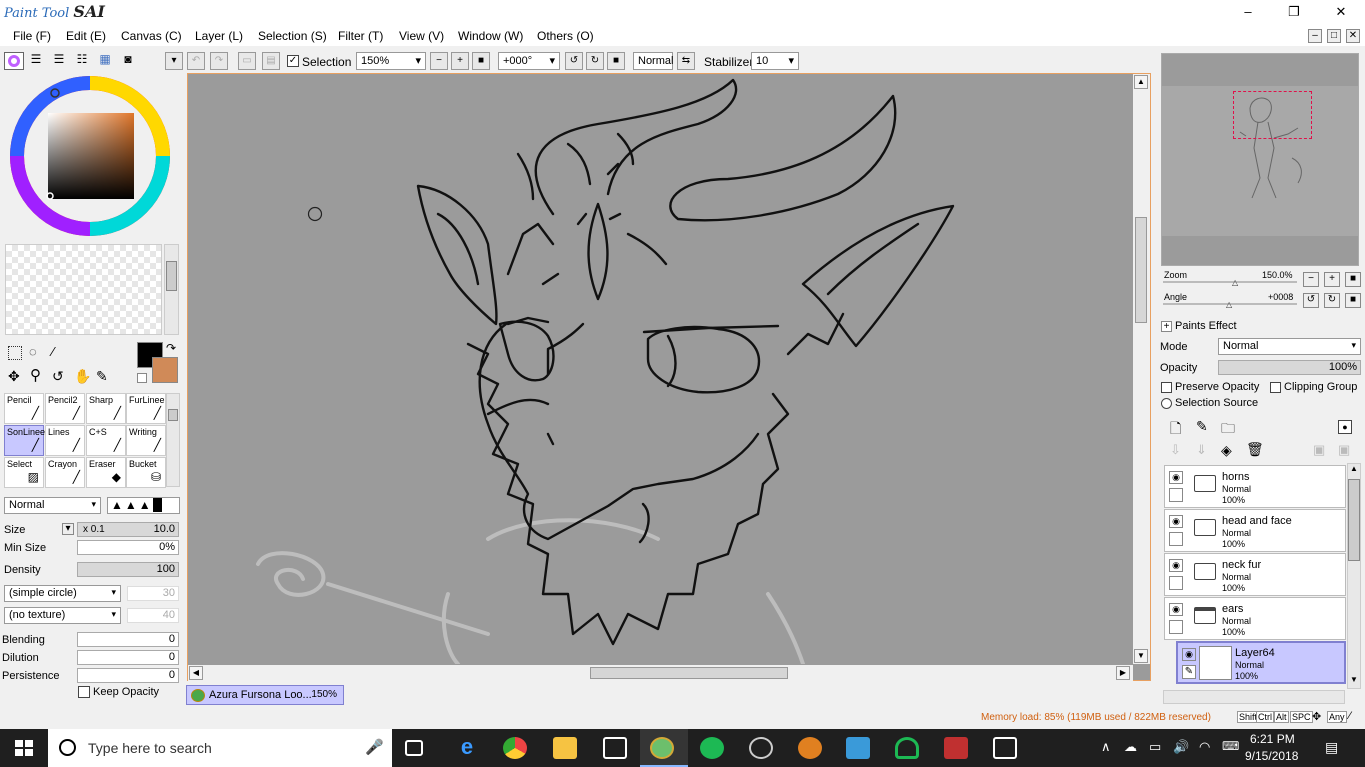 This screenshot has width=1365, height=767. Describe the element at coordinates (62, 593) in the screenshot. I see `brush-shape-select: (simple circle) ▾` at that location.